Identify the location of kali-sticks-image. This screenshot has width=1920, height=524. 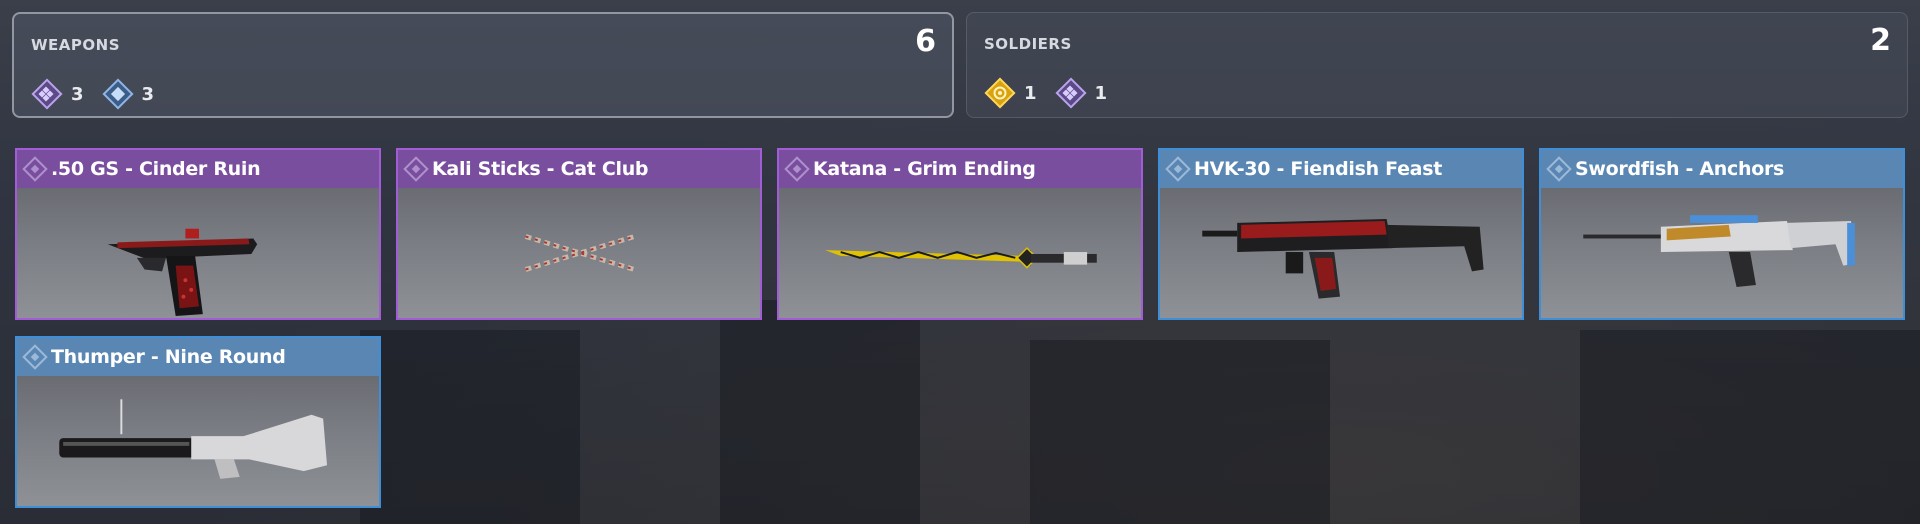
(579, 253).